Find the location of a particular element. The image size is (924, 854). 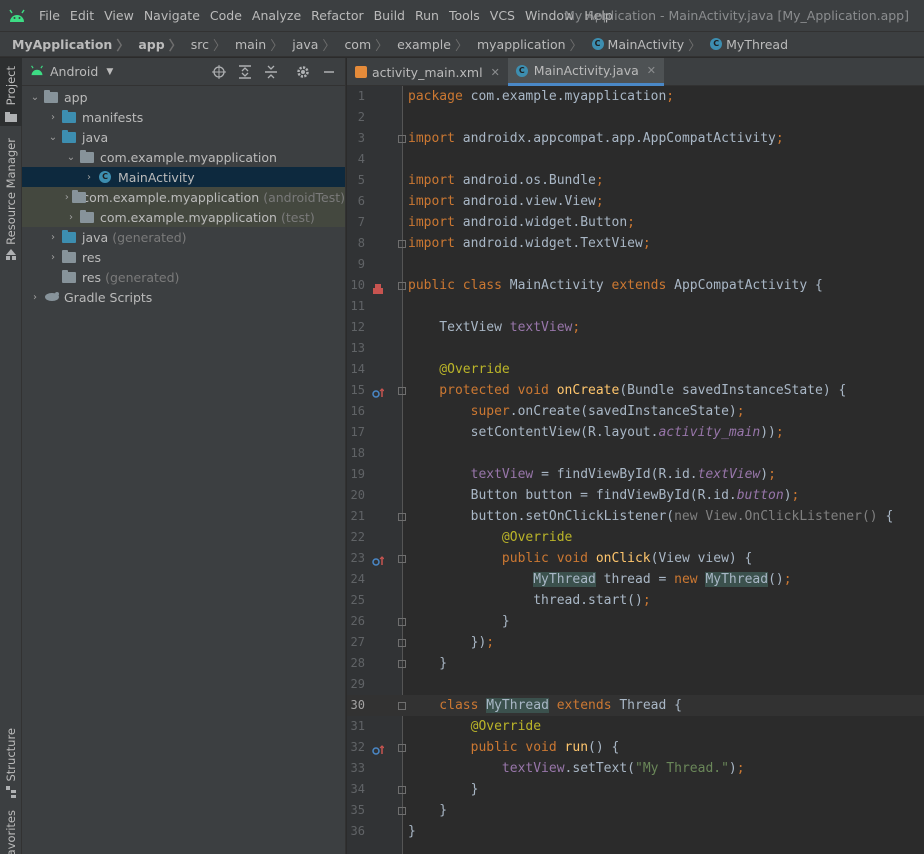

breadcrumb-item-mainactivity: C MainActivity 〉 is located at coordinates (645, 44).